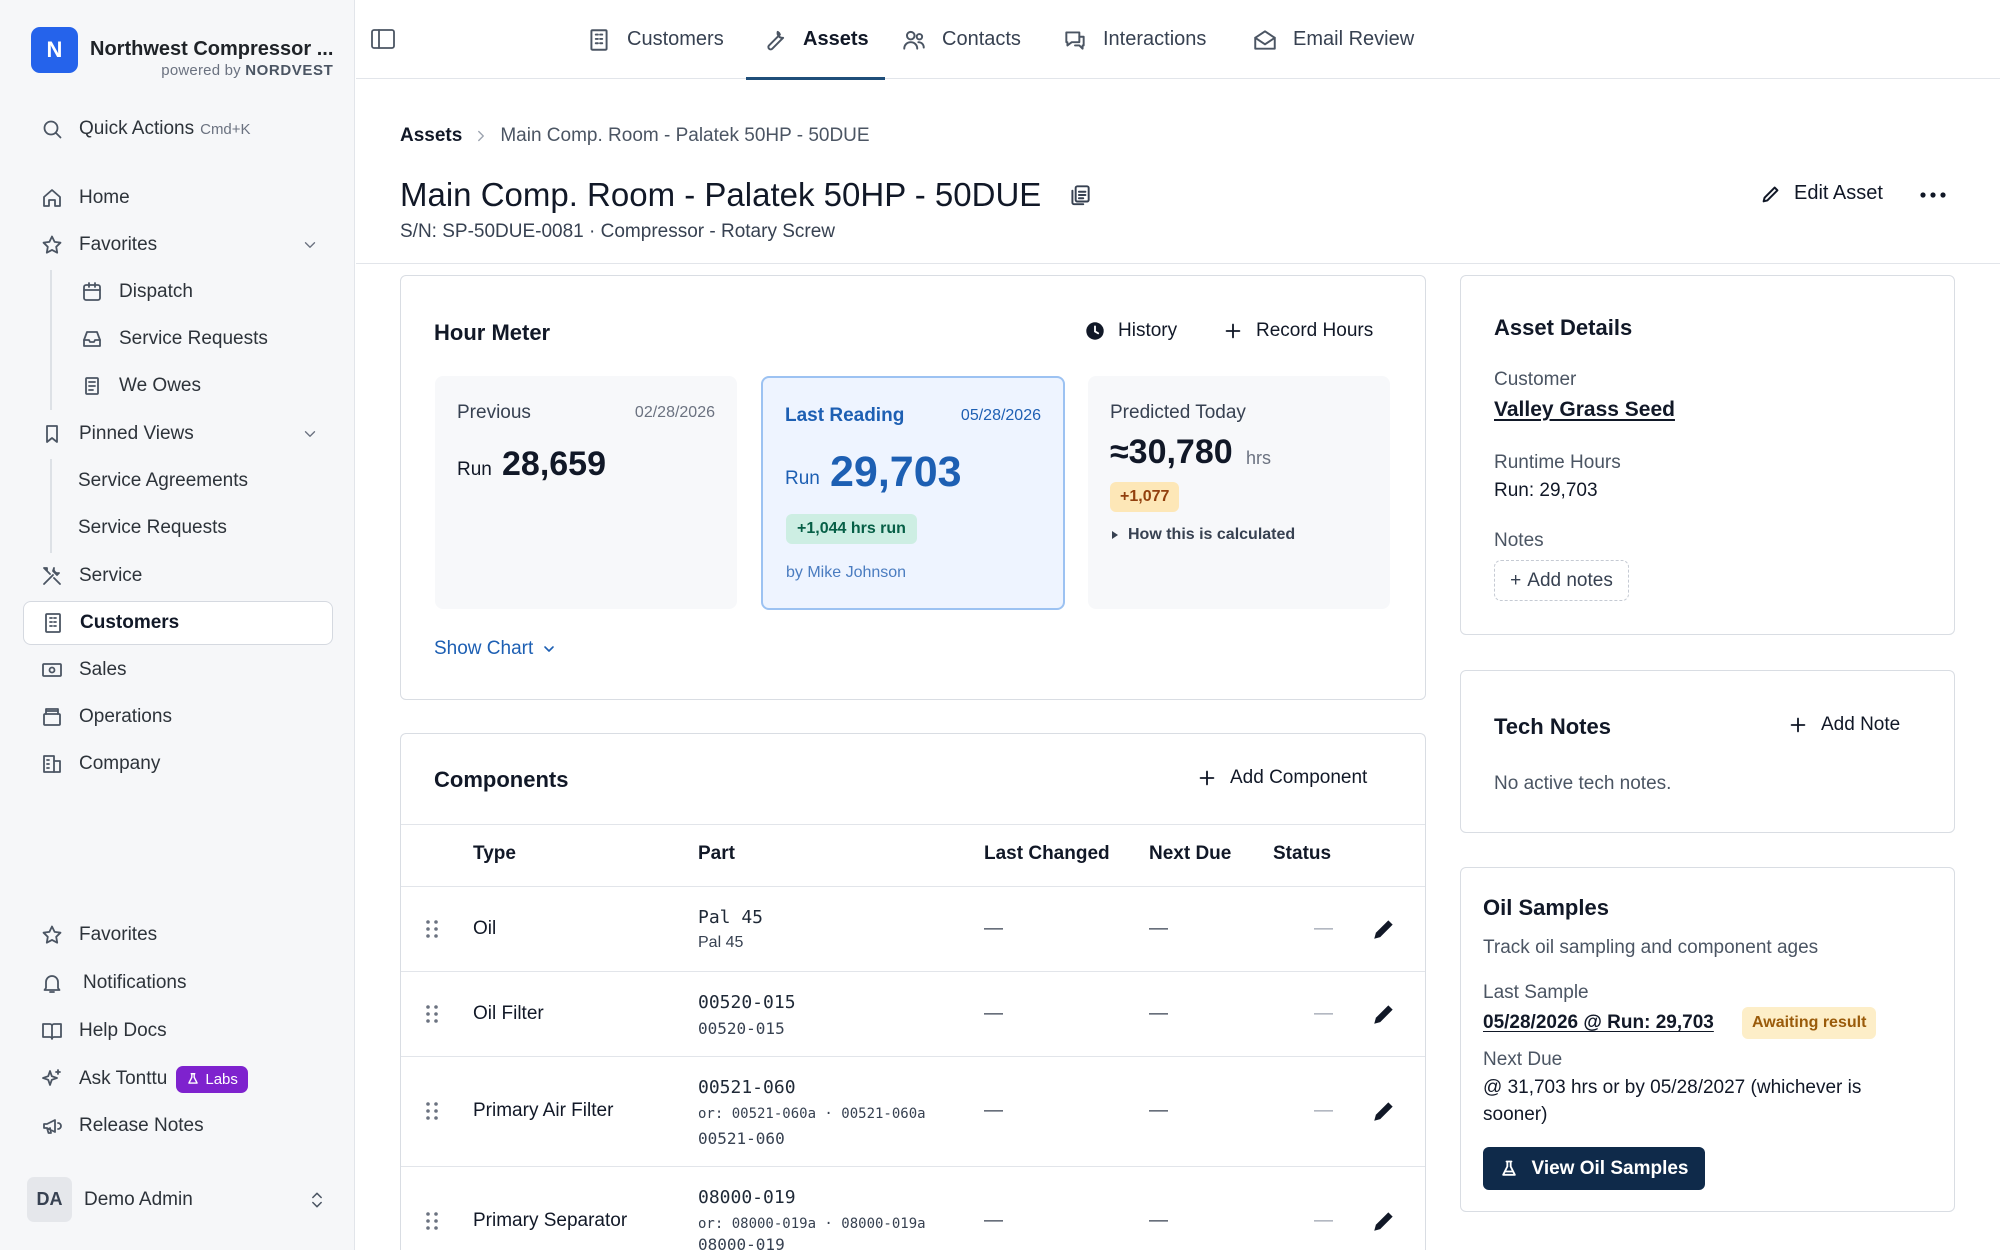 The height and width of the screenshot is (1250, 2000). Describe the element at coordinates (123, 1078) in the screenshot. I see `sidebar-item-label: Ask Tonttu` at that location.